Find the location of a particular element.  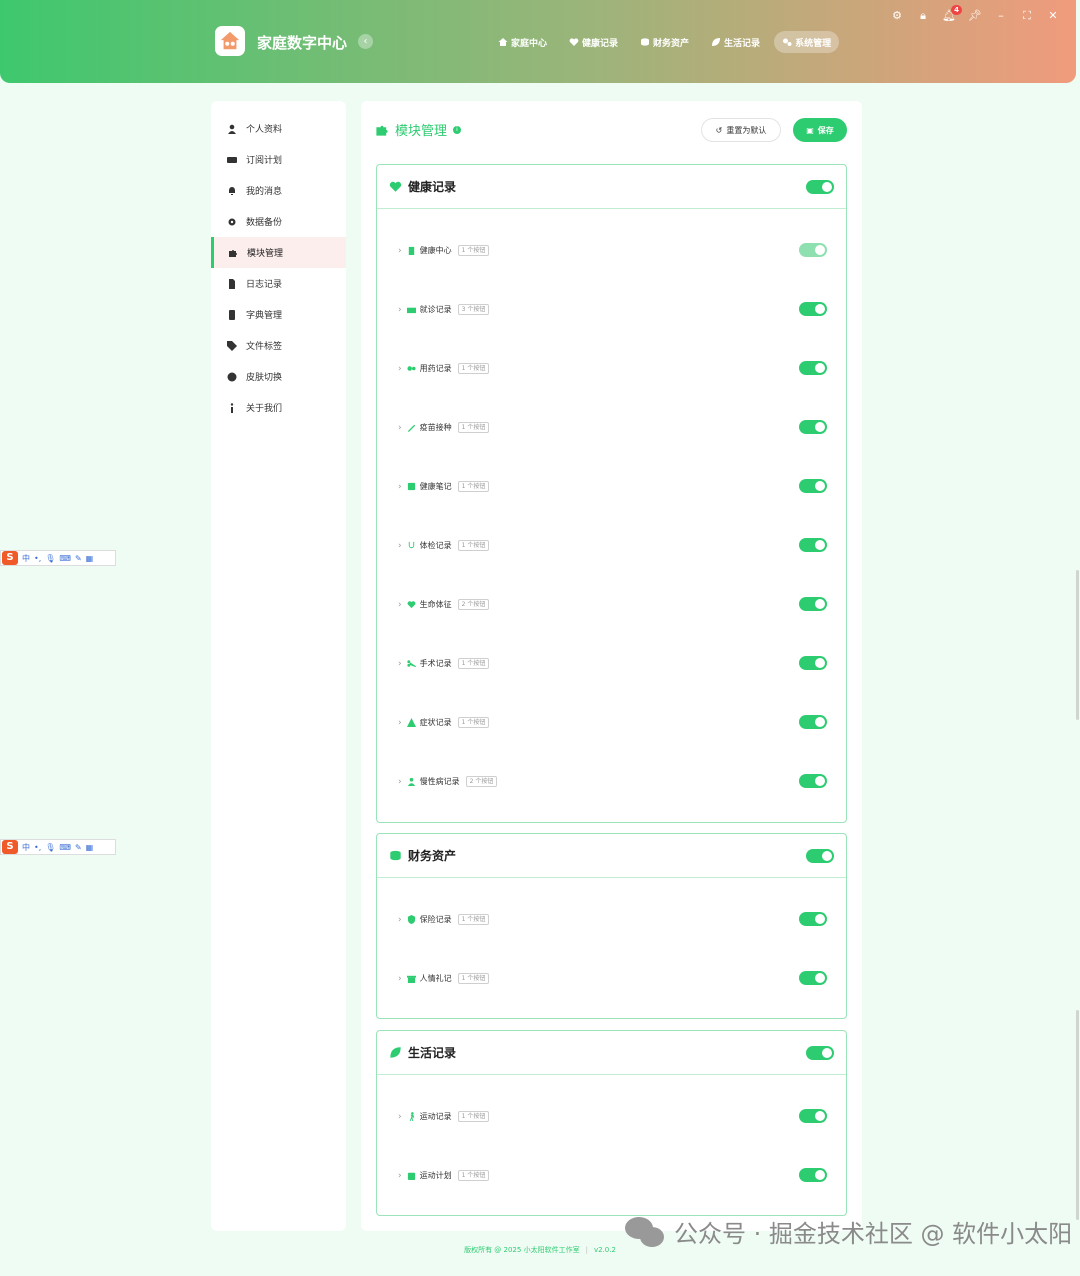

notes-icon is located at coordinates (411, 486).